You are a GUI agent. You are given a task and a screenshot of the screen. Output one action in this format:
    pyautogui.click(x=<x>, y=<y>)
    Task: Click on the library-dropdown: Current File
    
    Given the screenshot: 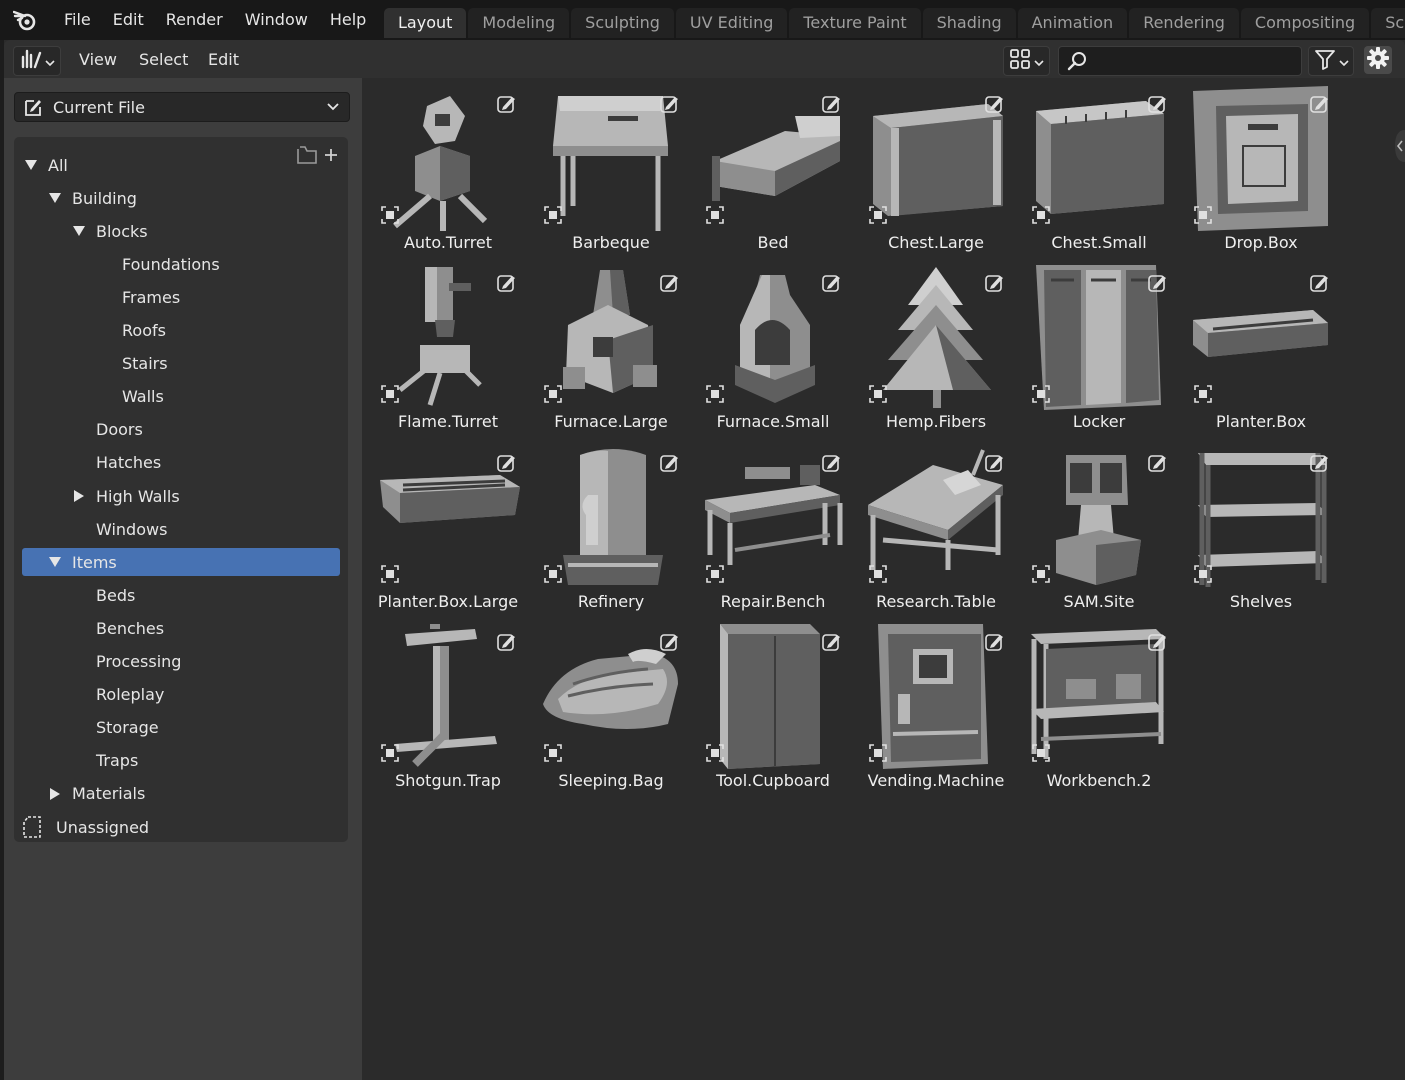 What is the action you would take?
    pyautogui.click(x=182, y=107)
    